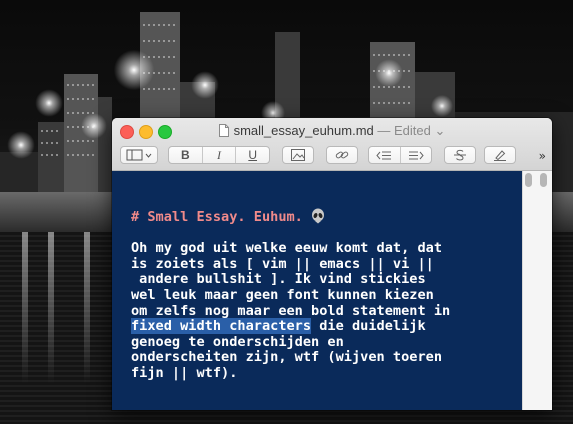 The height and width of the screenshot is (424, 573). What do you see at coordinates (303, 130) in the screenshot?
I see `filename: small_essay_euhum.md` at bounding box center [303, 130].